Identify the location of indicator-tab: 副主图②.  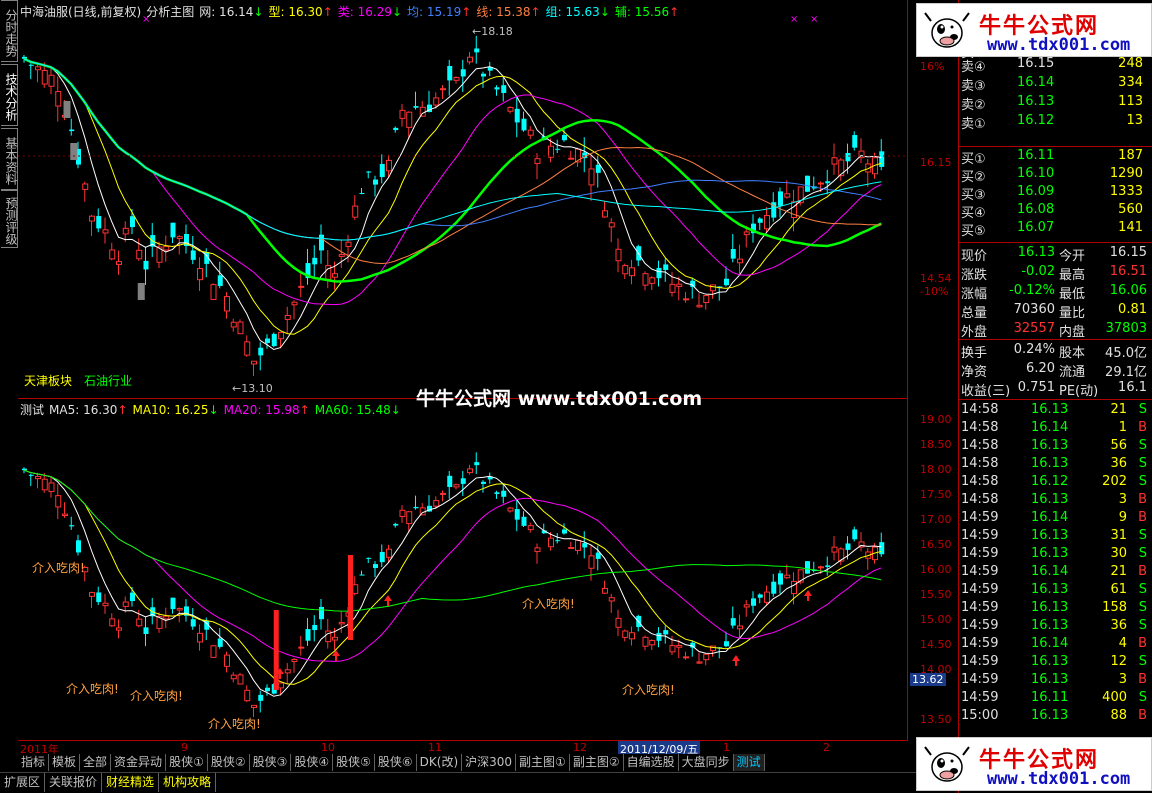
(597, 762).